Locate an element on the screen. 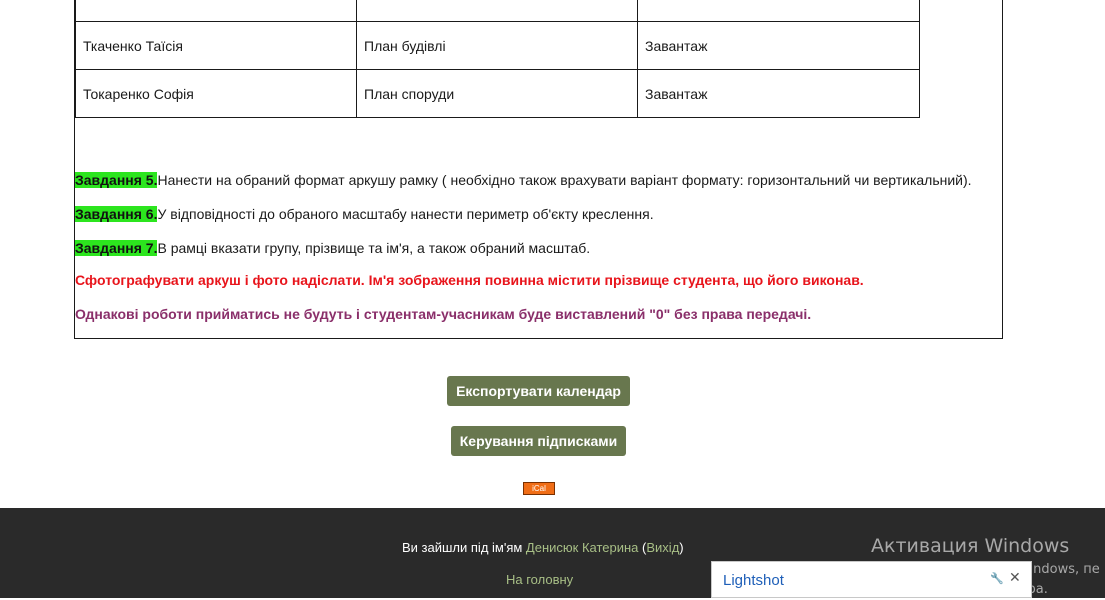 The image size is (1105, 600). student-name-cell: Ткаченко Таїсія is located at coordinates (216, 45).